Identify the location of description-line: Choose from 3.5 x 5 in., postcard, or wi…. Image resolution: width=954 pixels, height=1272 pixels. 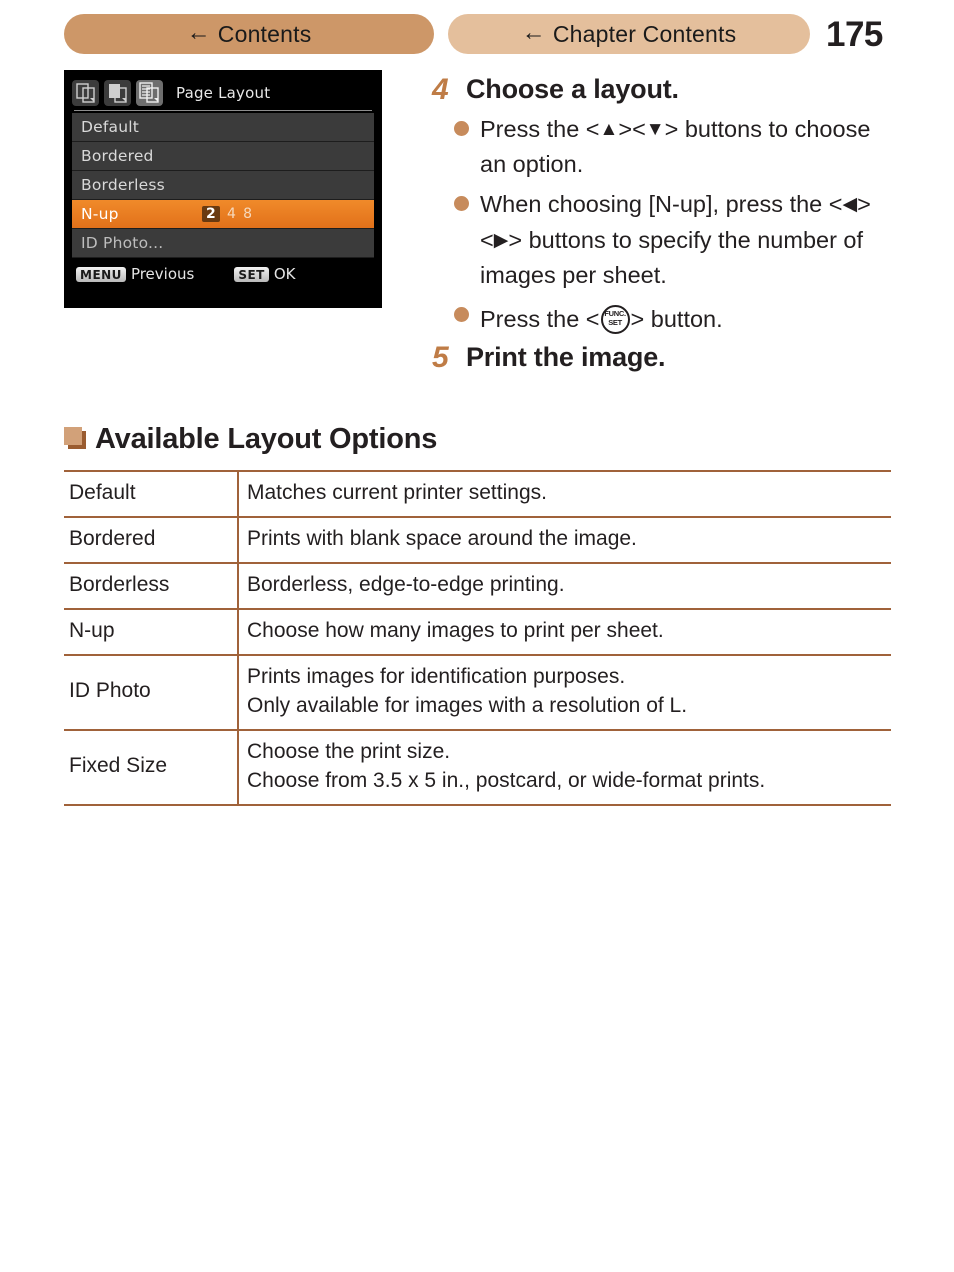
(506, 780).